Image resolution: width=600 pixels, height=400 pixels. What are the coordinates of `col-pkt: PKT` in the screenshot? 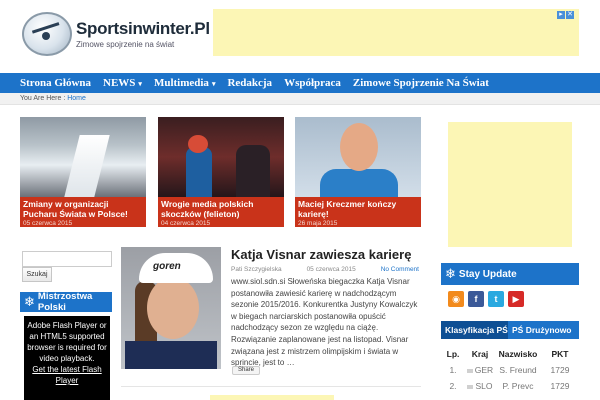 It's located at (560, 354).